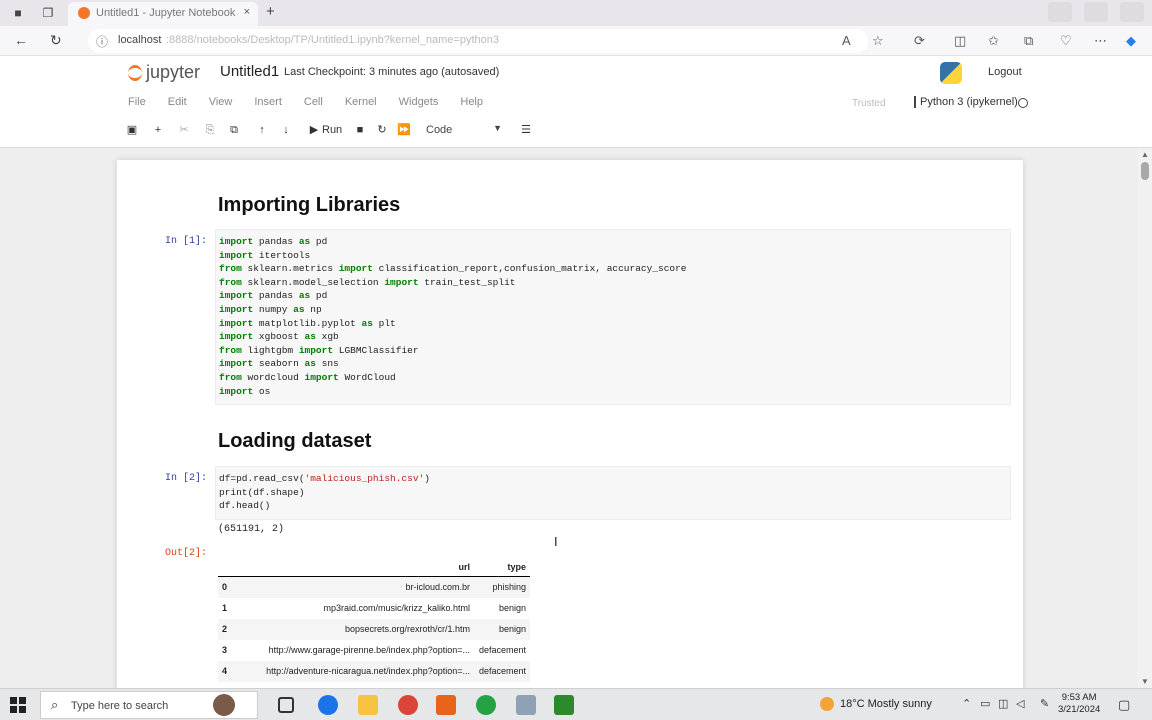 This screenshot has height=720, width=1152. I want to click on maximize-button, so click(1096, 12).